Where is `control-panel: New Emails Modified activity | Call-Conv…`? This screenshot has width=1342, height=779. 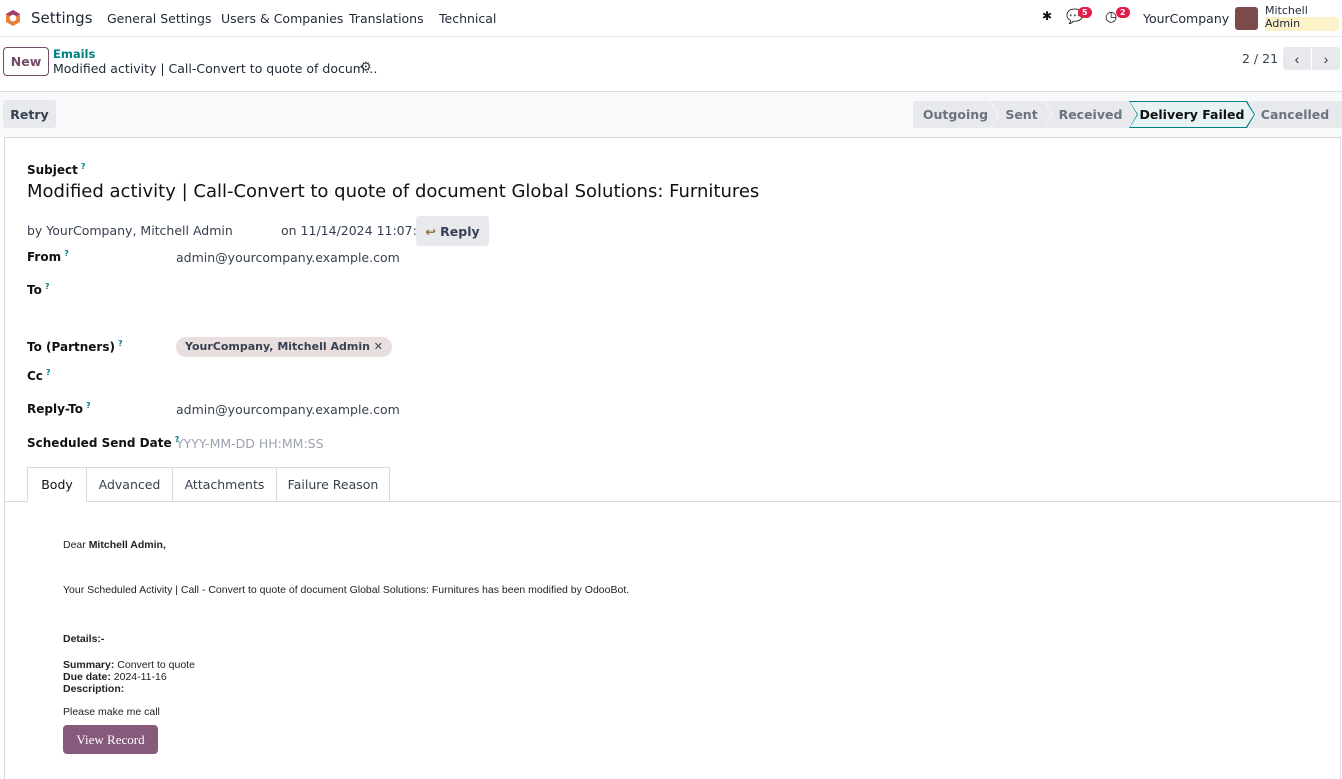 control-panel: New Emails Modified activity | Call-Conv… is located at coordinates (671, 64).